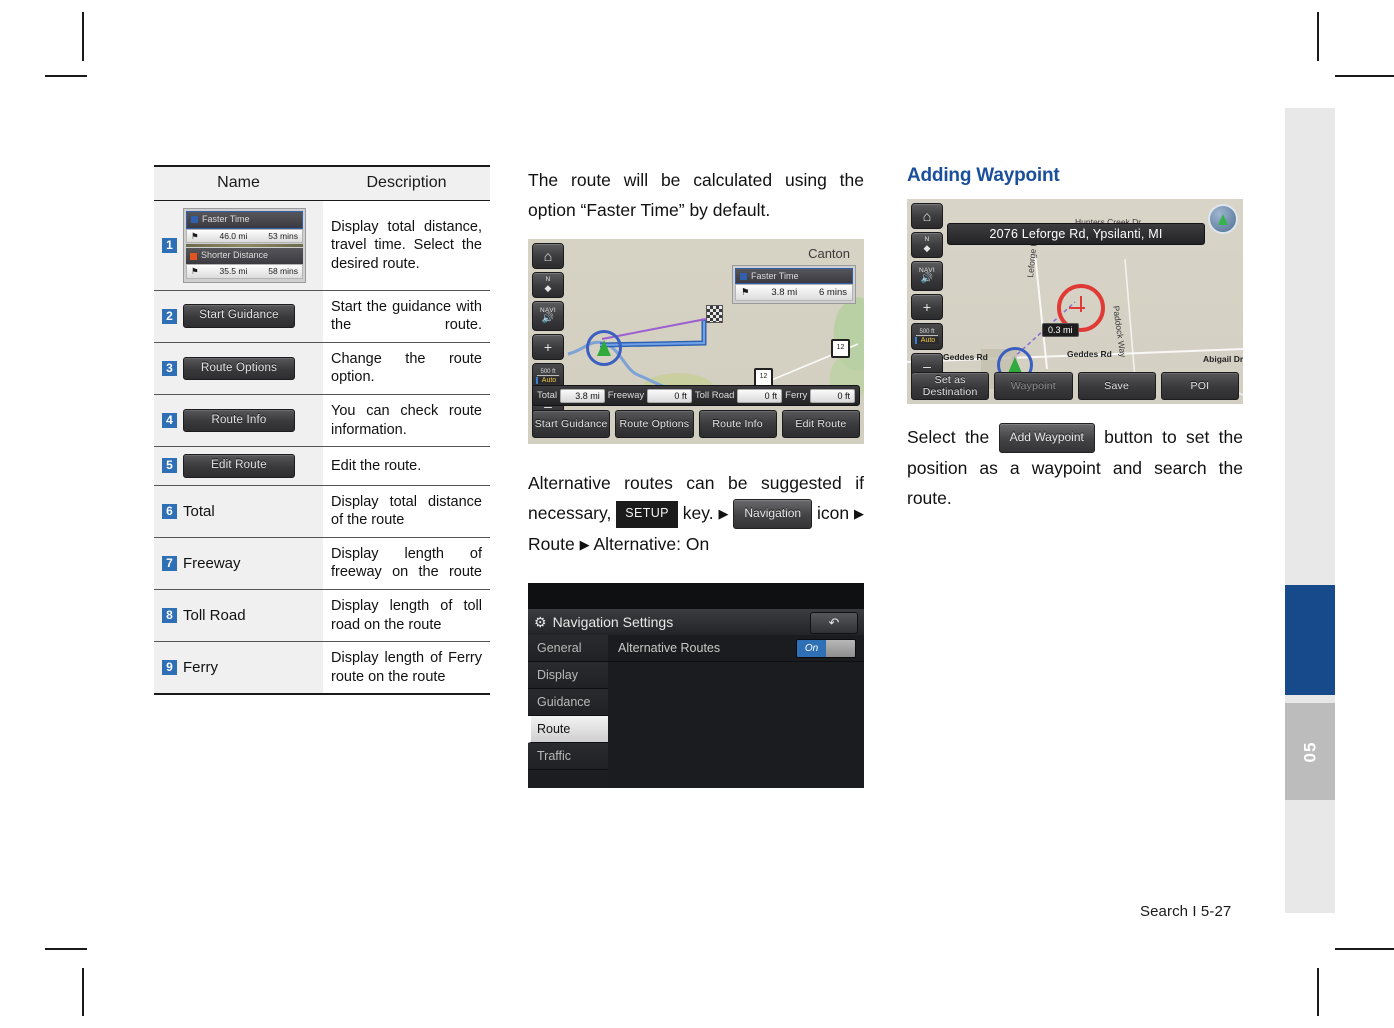 The height and width of the screenshot is (1028, 1394). What do you see at coordinates (200, 668) in the screenshot?
I see `row-label-ferry: Ferry` at bounding box center [200, 668].